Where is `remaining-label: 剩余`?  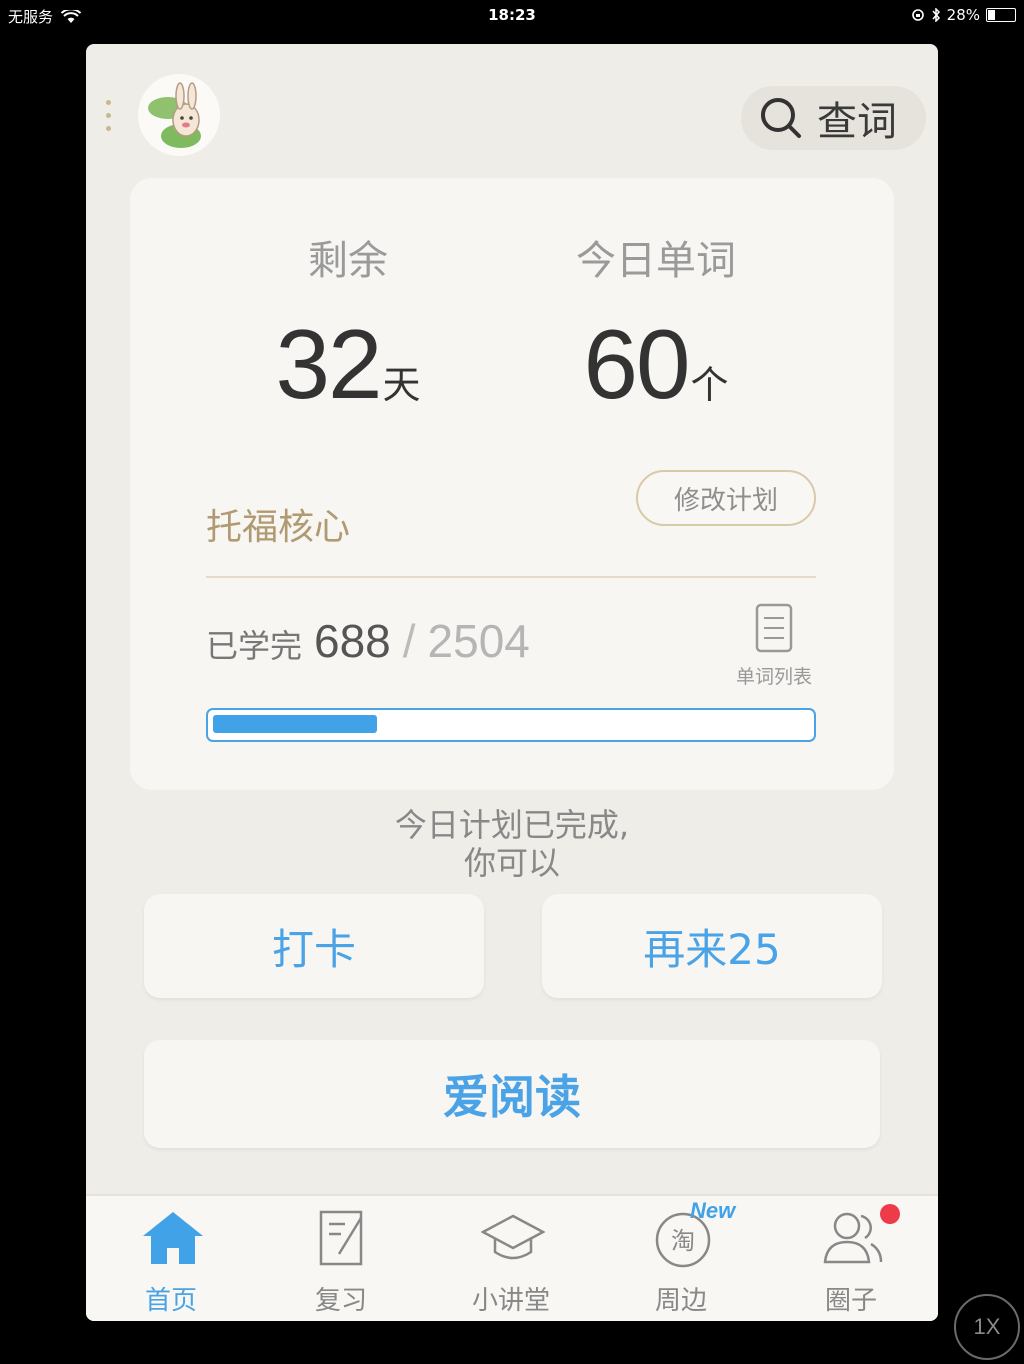 remaining-label: 剩余 is located at coordinates (348, 261).